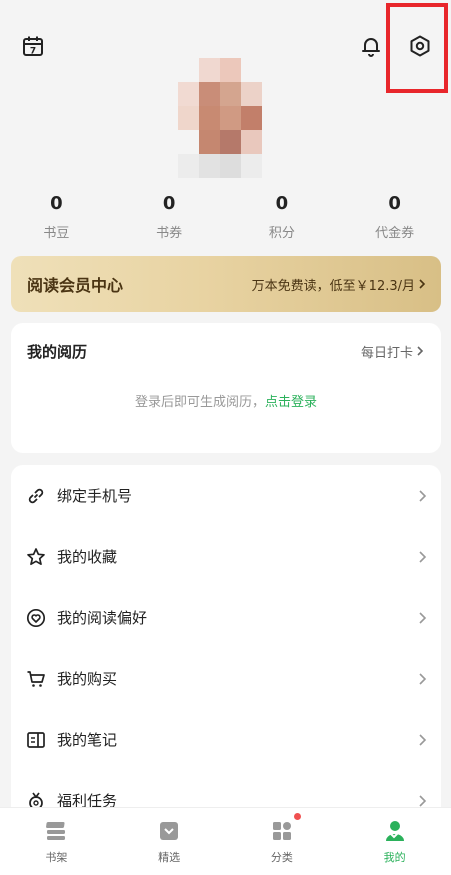 This screenshot has width=451, height=875. I want to click on vip-promo-text: 万本免费读，低至￥12.3/月, so click(333, 286).